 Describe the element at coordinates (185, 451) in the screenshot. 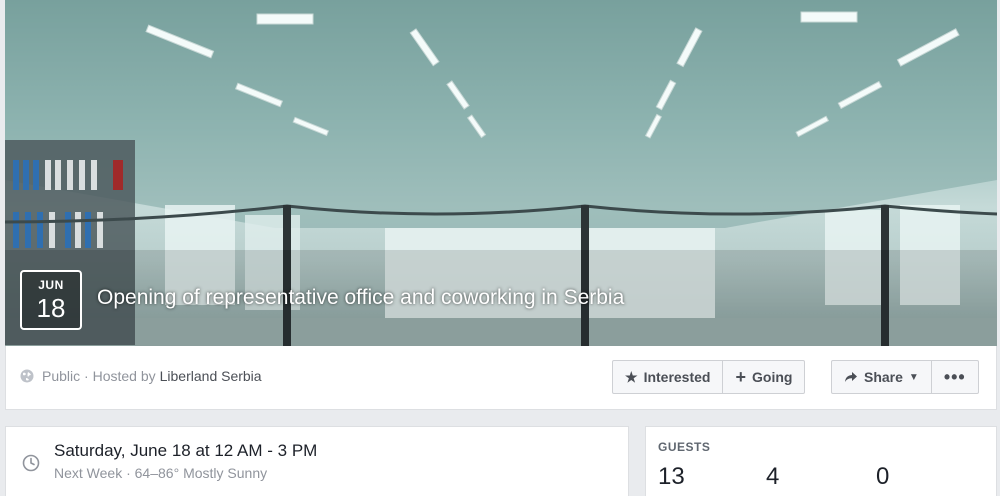

I see `event-datetime: Saturday, June 18 at 12 AM - 3 PM` at that location.